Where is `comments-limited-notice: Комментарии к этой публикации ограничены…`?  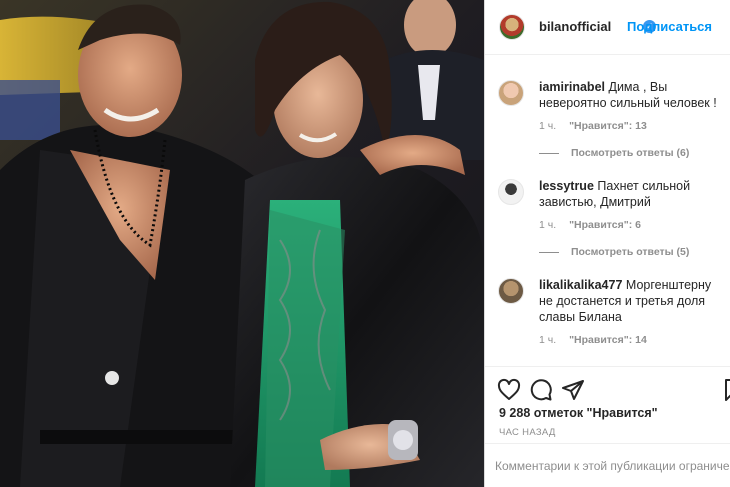 comments-limited-notice: Комментарии к этой публикации ограничены… is located at coordinates (607, 465).